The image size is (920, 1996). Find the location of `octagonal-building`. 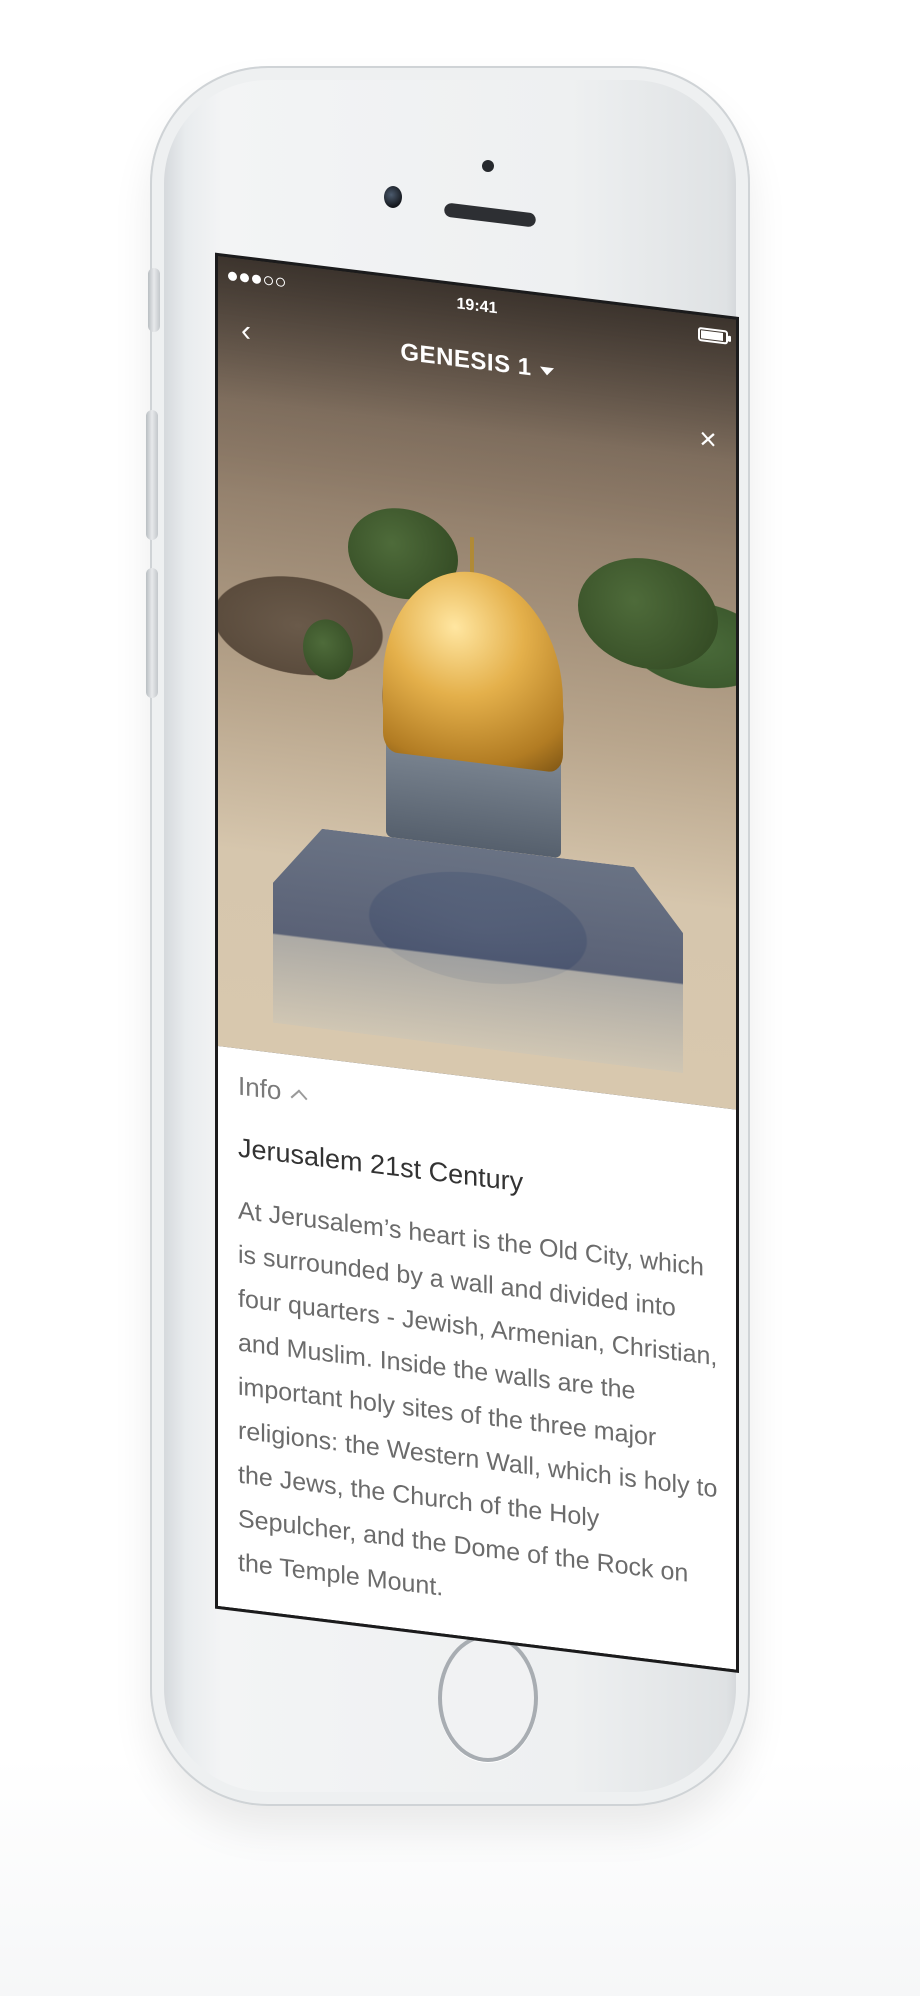

octagonal-building is located at coordinates (478, 948).